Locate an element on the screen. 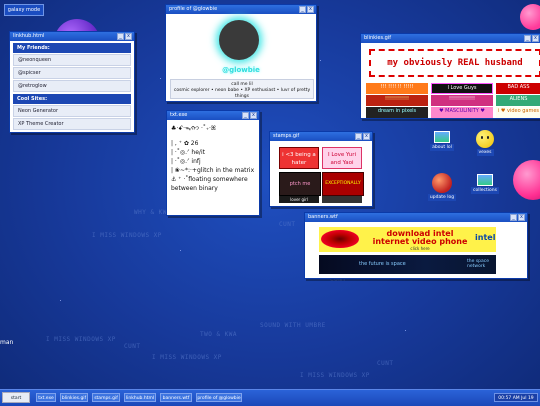 The height and width of the screenshot is (406, 540). txt-titlebar: txt.exe _ x is located at coordinates (213, 115).